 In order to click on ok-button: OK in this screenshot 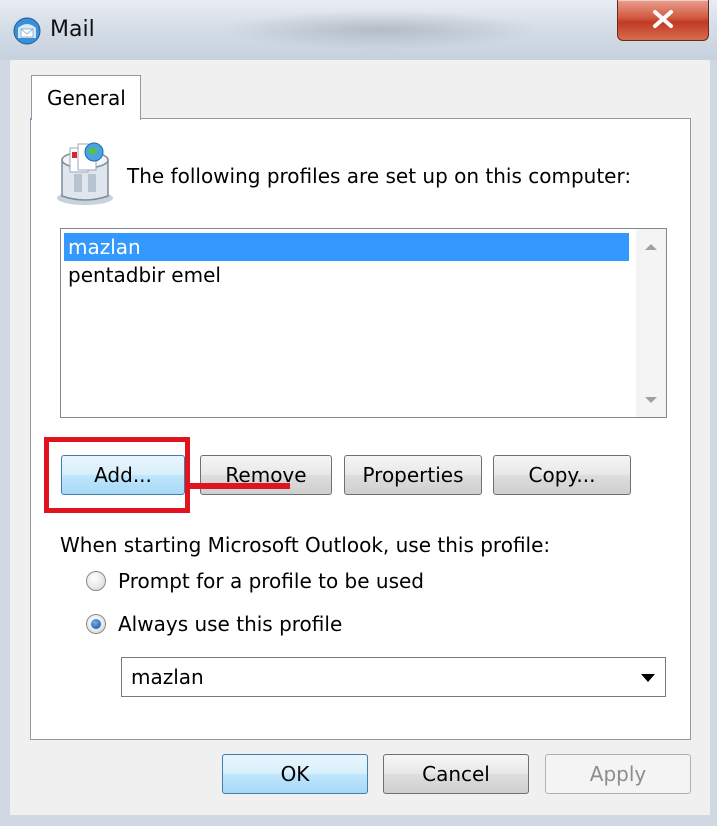, I will do `click(295, 774)`.